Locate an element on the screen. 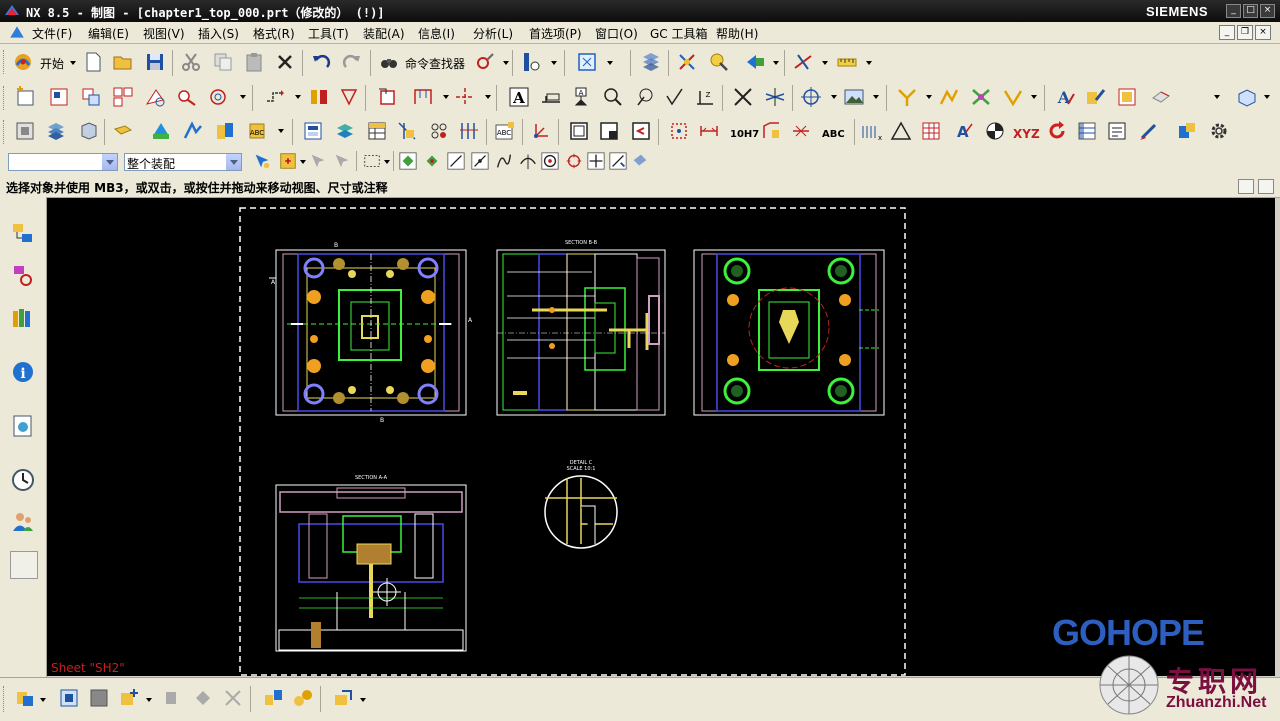  drawing-template-icon is located at coordinates (407, 131).